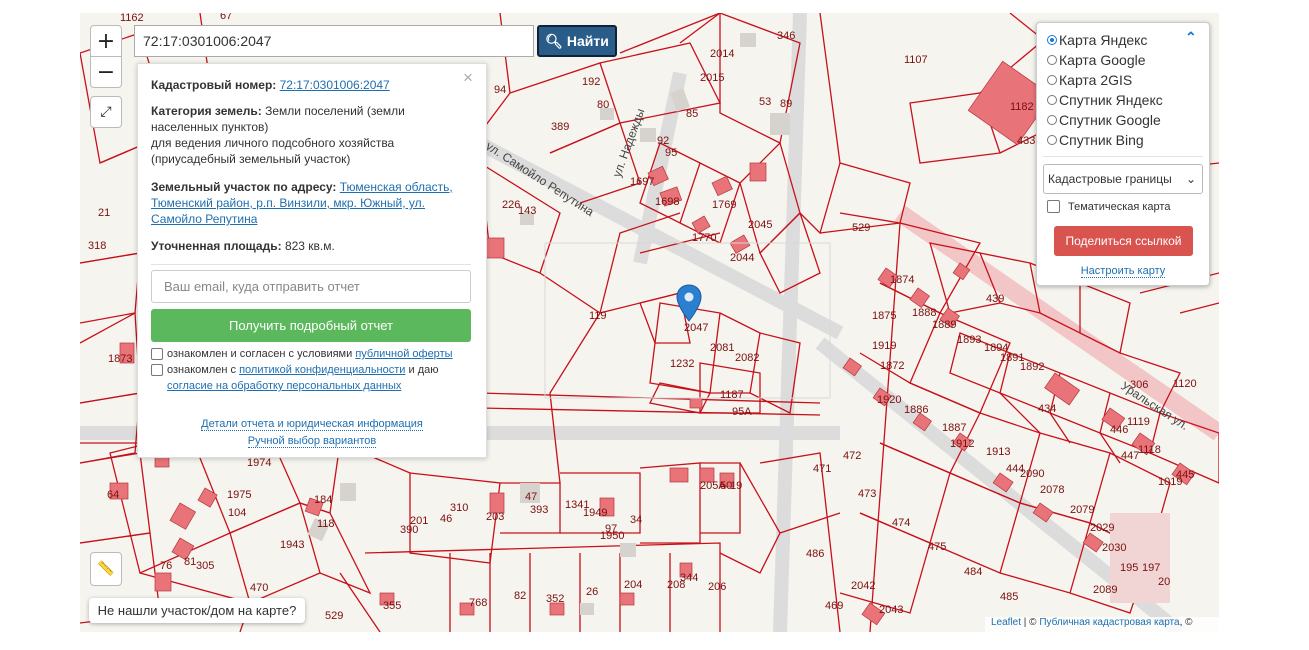 The image size is (1309, 650). I want to click on cadastral-number-row: Кадастровый номер: 72:17:0301006:2047, so click(306, 85).